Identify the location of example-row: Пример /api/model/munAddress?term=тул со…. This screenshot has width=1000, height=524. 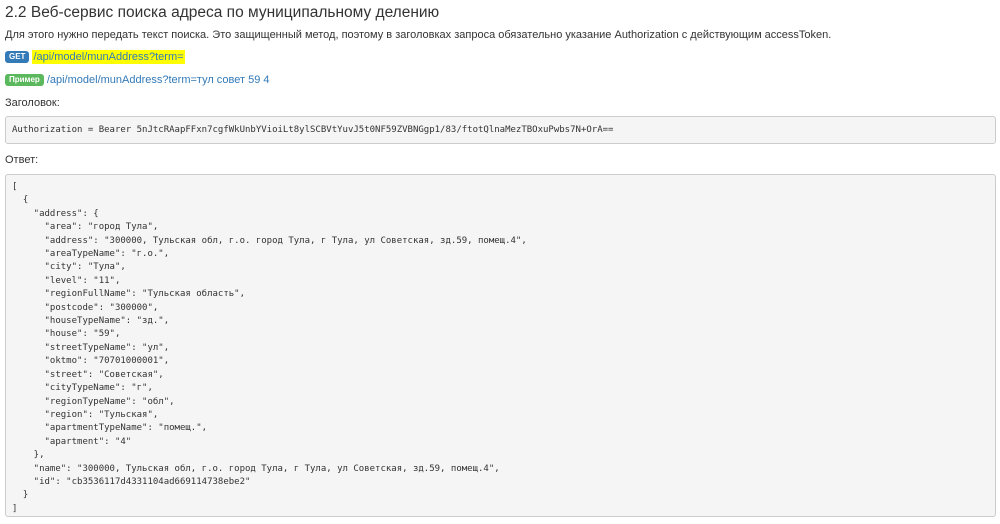
(500, 80).